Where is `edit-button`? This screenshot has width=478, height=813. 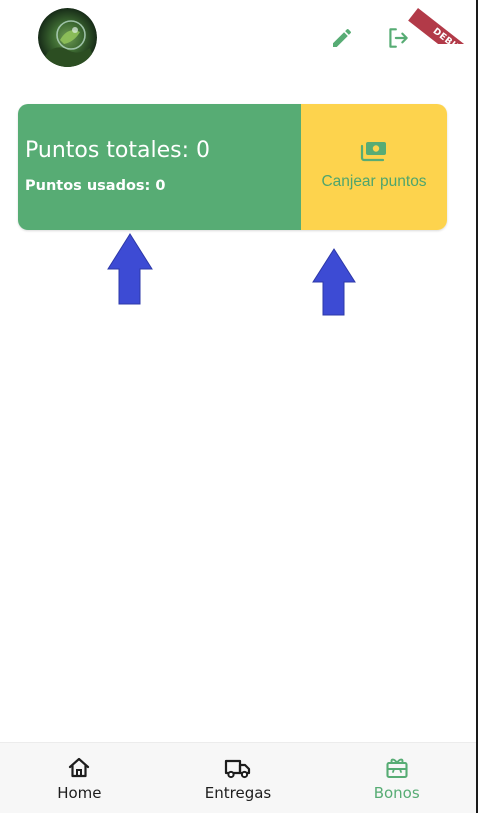 edit-button is located at coordinates (342, 38).